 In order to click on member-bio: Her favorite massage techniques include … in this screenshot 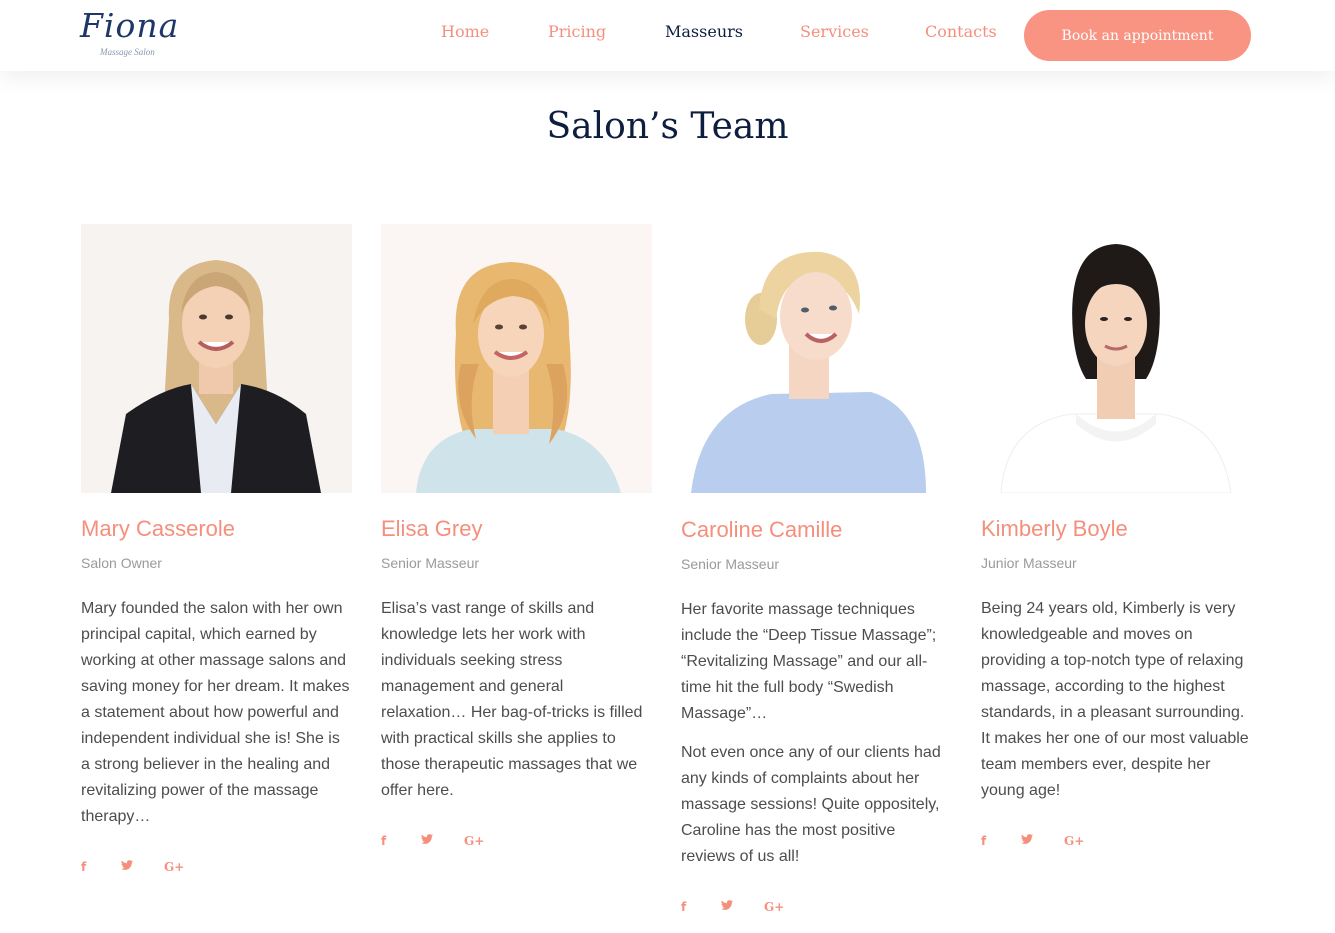, I will do `click(816, 740)`.